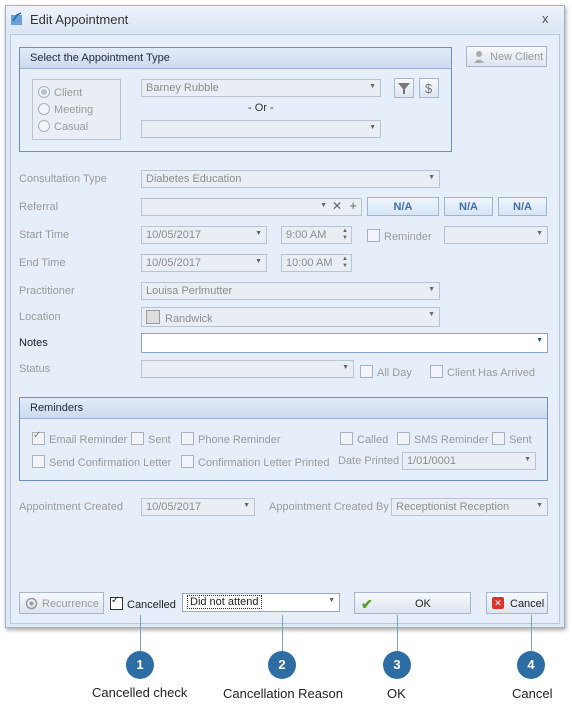  What do you see at coordinates (65, 109) in the screenshot?
I see `radio-meeting: Meeting` at bounding box center [65, 109].